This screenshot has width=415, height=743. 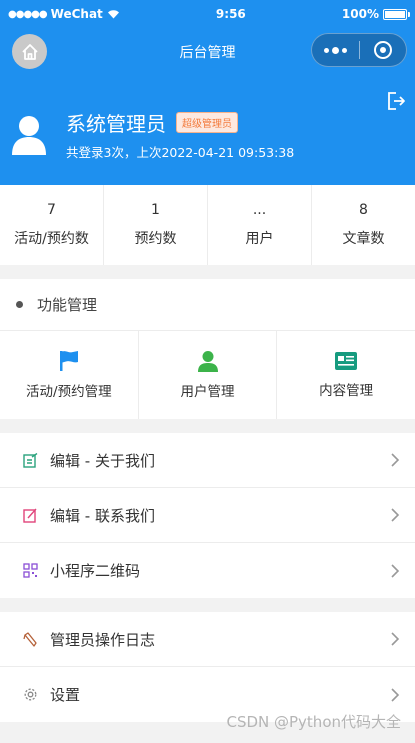 What do you see at coordinates (346, 361) in the screenshot?
I see `content-icon` at bounding box center [346, 361].